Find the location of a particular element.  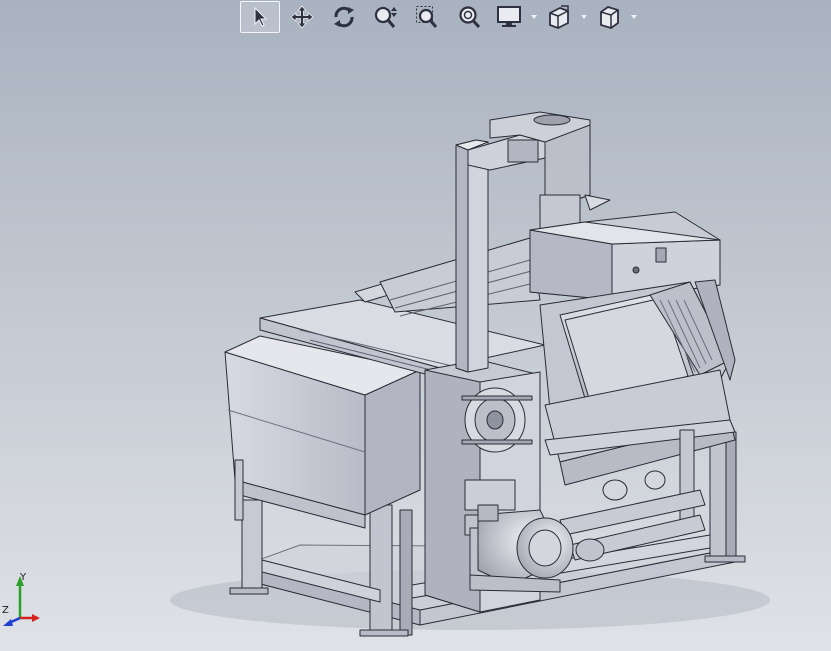

view-orientation-icon is located at coordinates (559, 17).